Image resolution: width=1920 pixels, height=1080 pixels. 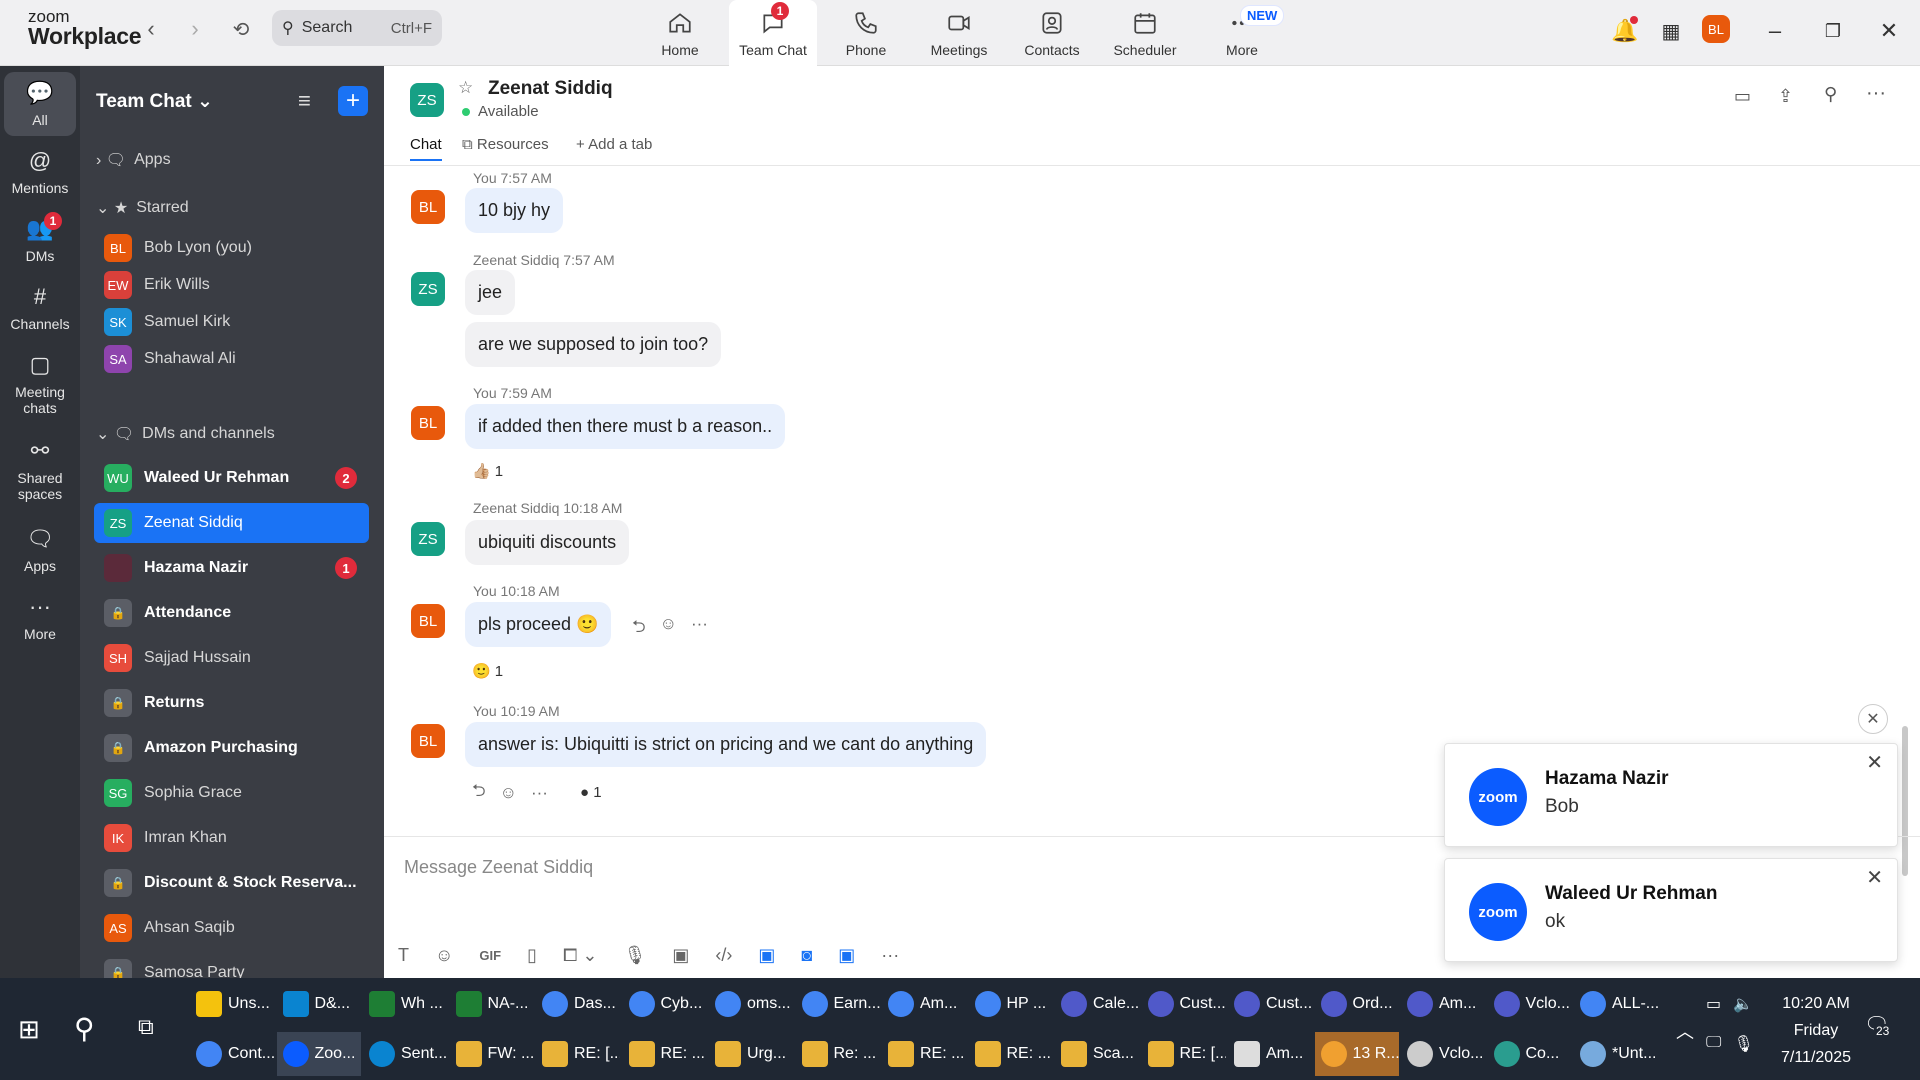 What do you see at coordinates (427, 100) in the screenshot?
I see `contact-avatar: ZS` at bounding box center [427, 100].